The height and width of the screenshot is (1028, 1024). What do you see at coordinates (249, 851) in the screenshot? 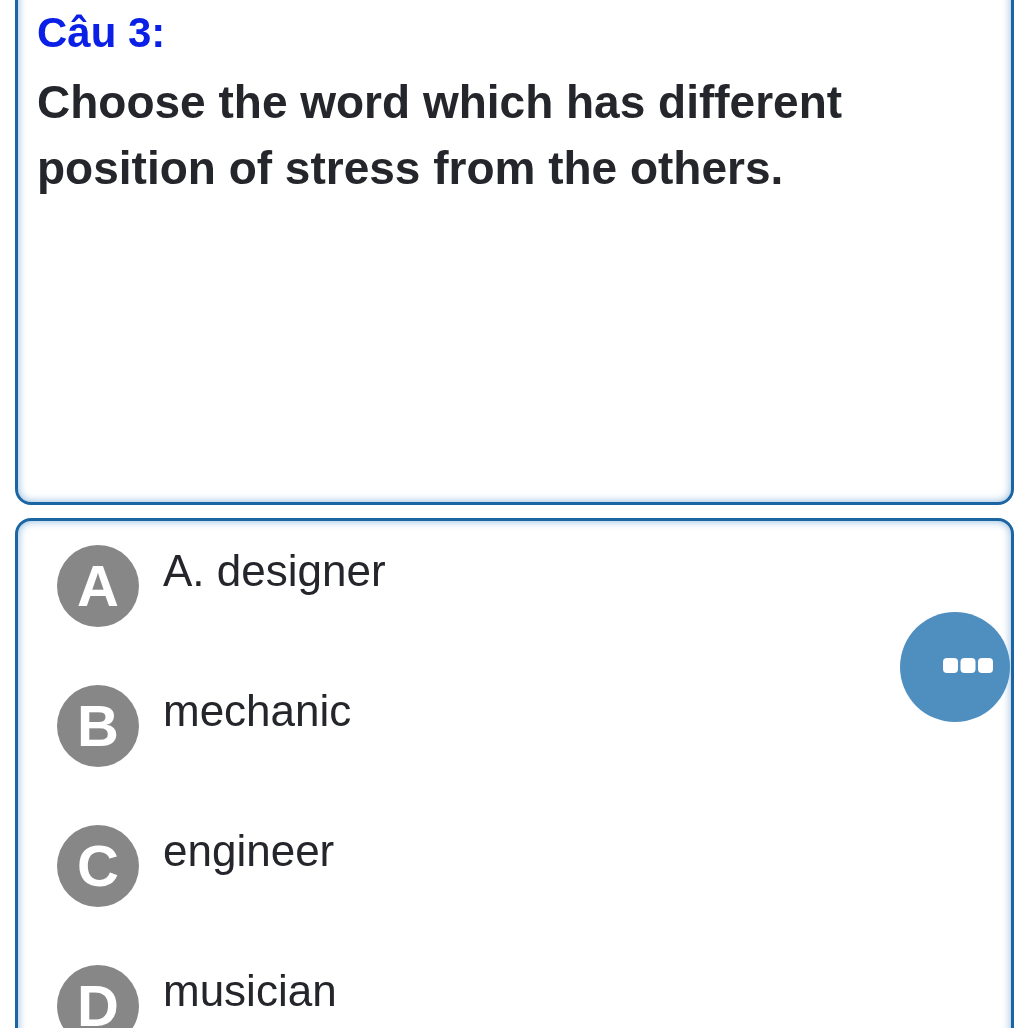
I see `option-text: engineer` at bounding box center [249, 851].